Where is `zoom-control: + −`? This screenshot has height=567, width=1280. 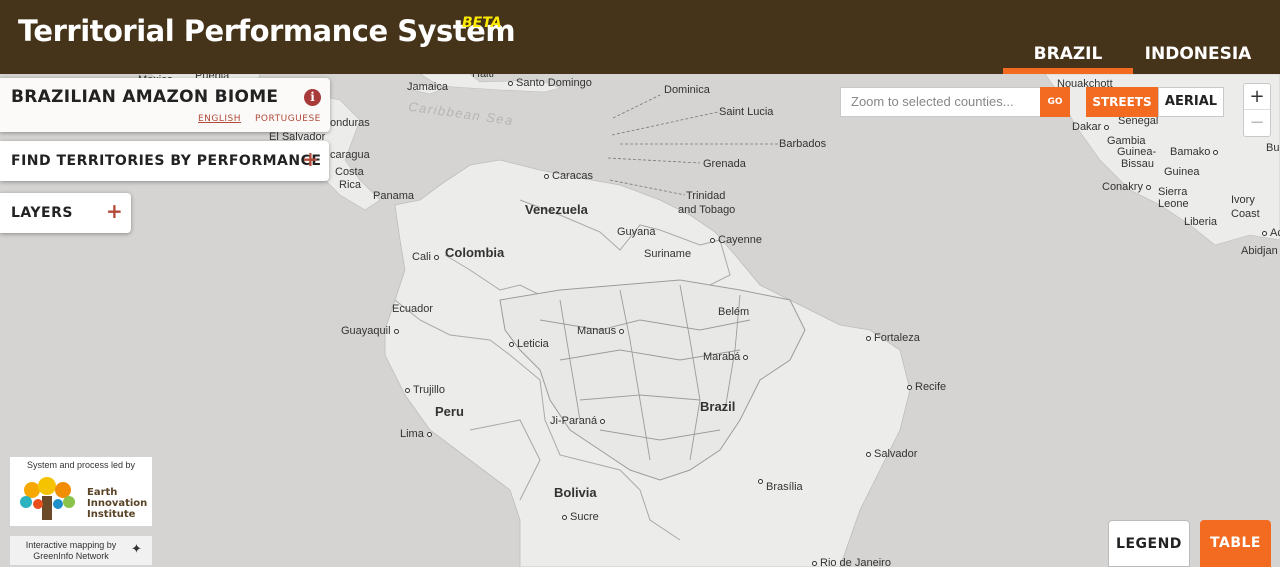
zoom-control: + − is located at coordinates (1257, 110).